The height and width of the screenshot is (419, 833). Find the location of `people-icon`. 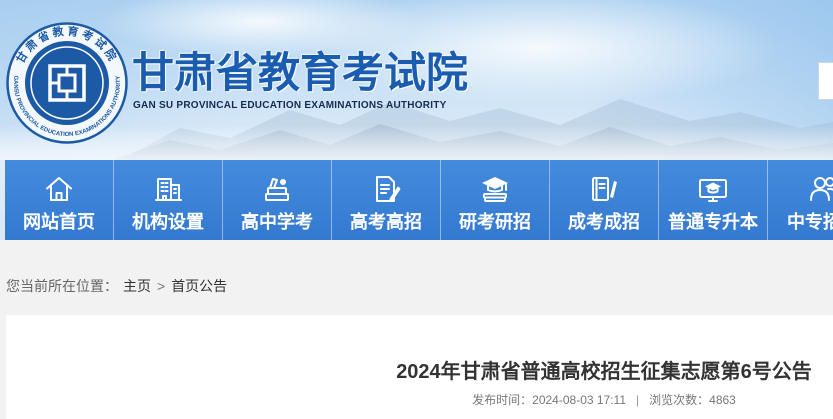

people-icon is located at coordinates (821, 189).